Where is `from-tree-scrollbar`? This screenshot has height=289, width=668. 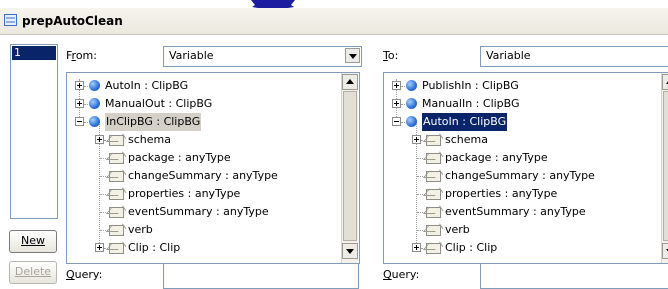
from-tree-scrollbar is located at coordinates (349, 168).